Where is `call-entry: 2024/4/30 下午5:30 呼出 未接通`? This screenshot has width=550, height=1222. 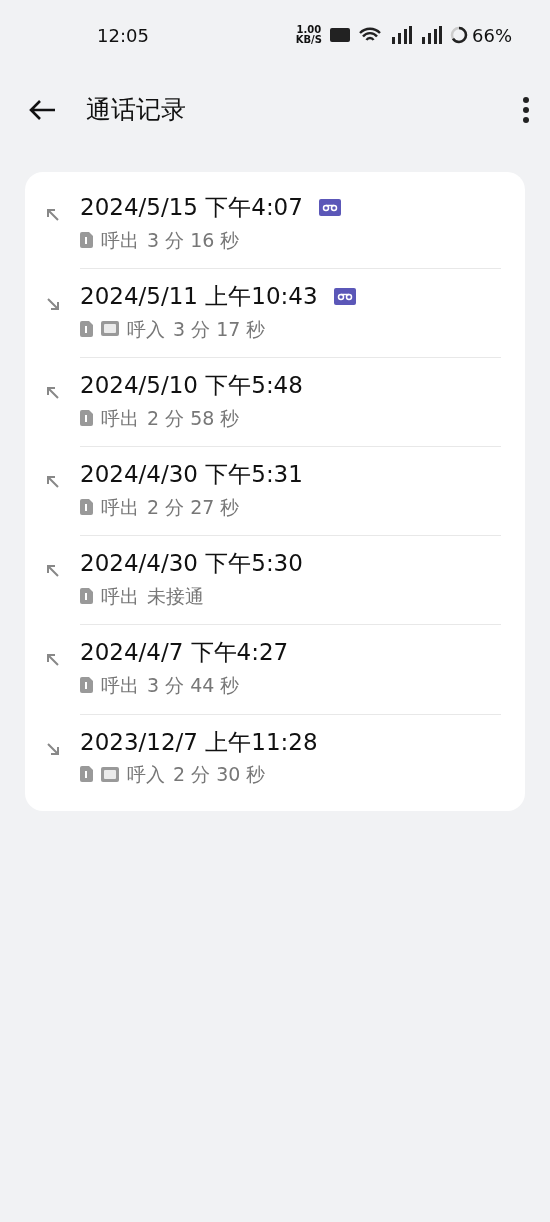
call-entry: 2024/4/30 下午5:30 呼出 未接通 is located at coordinates (275, 580).